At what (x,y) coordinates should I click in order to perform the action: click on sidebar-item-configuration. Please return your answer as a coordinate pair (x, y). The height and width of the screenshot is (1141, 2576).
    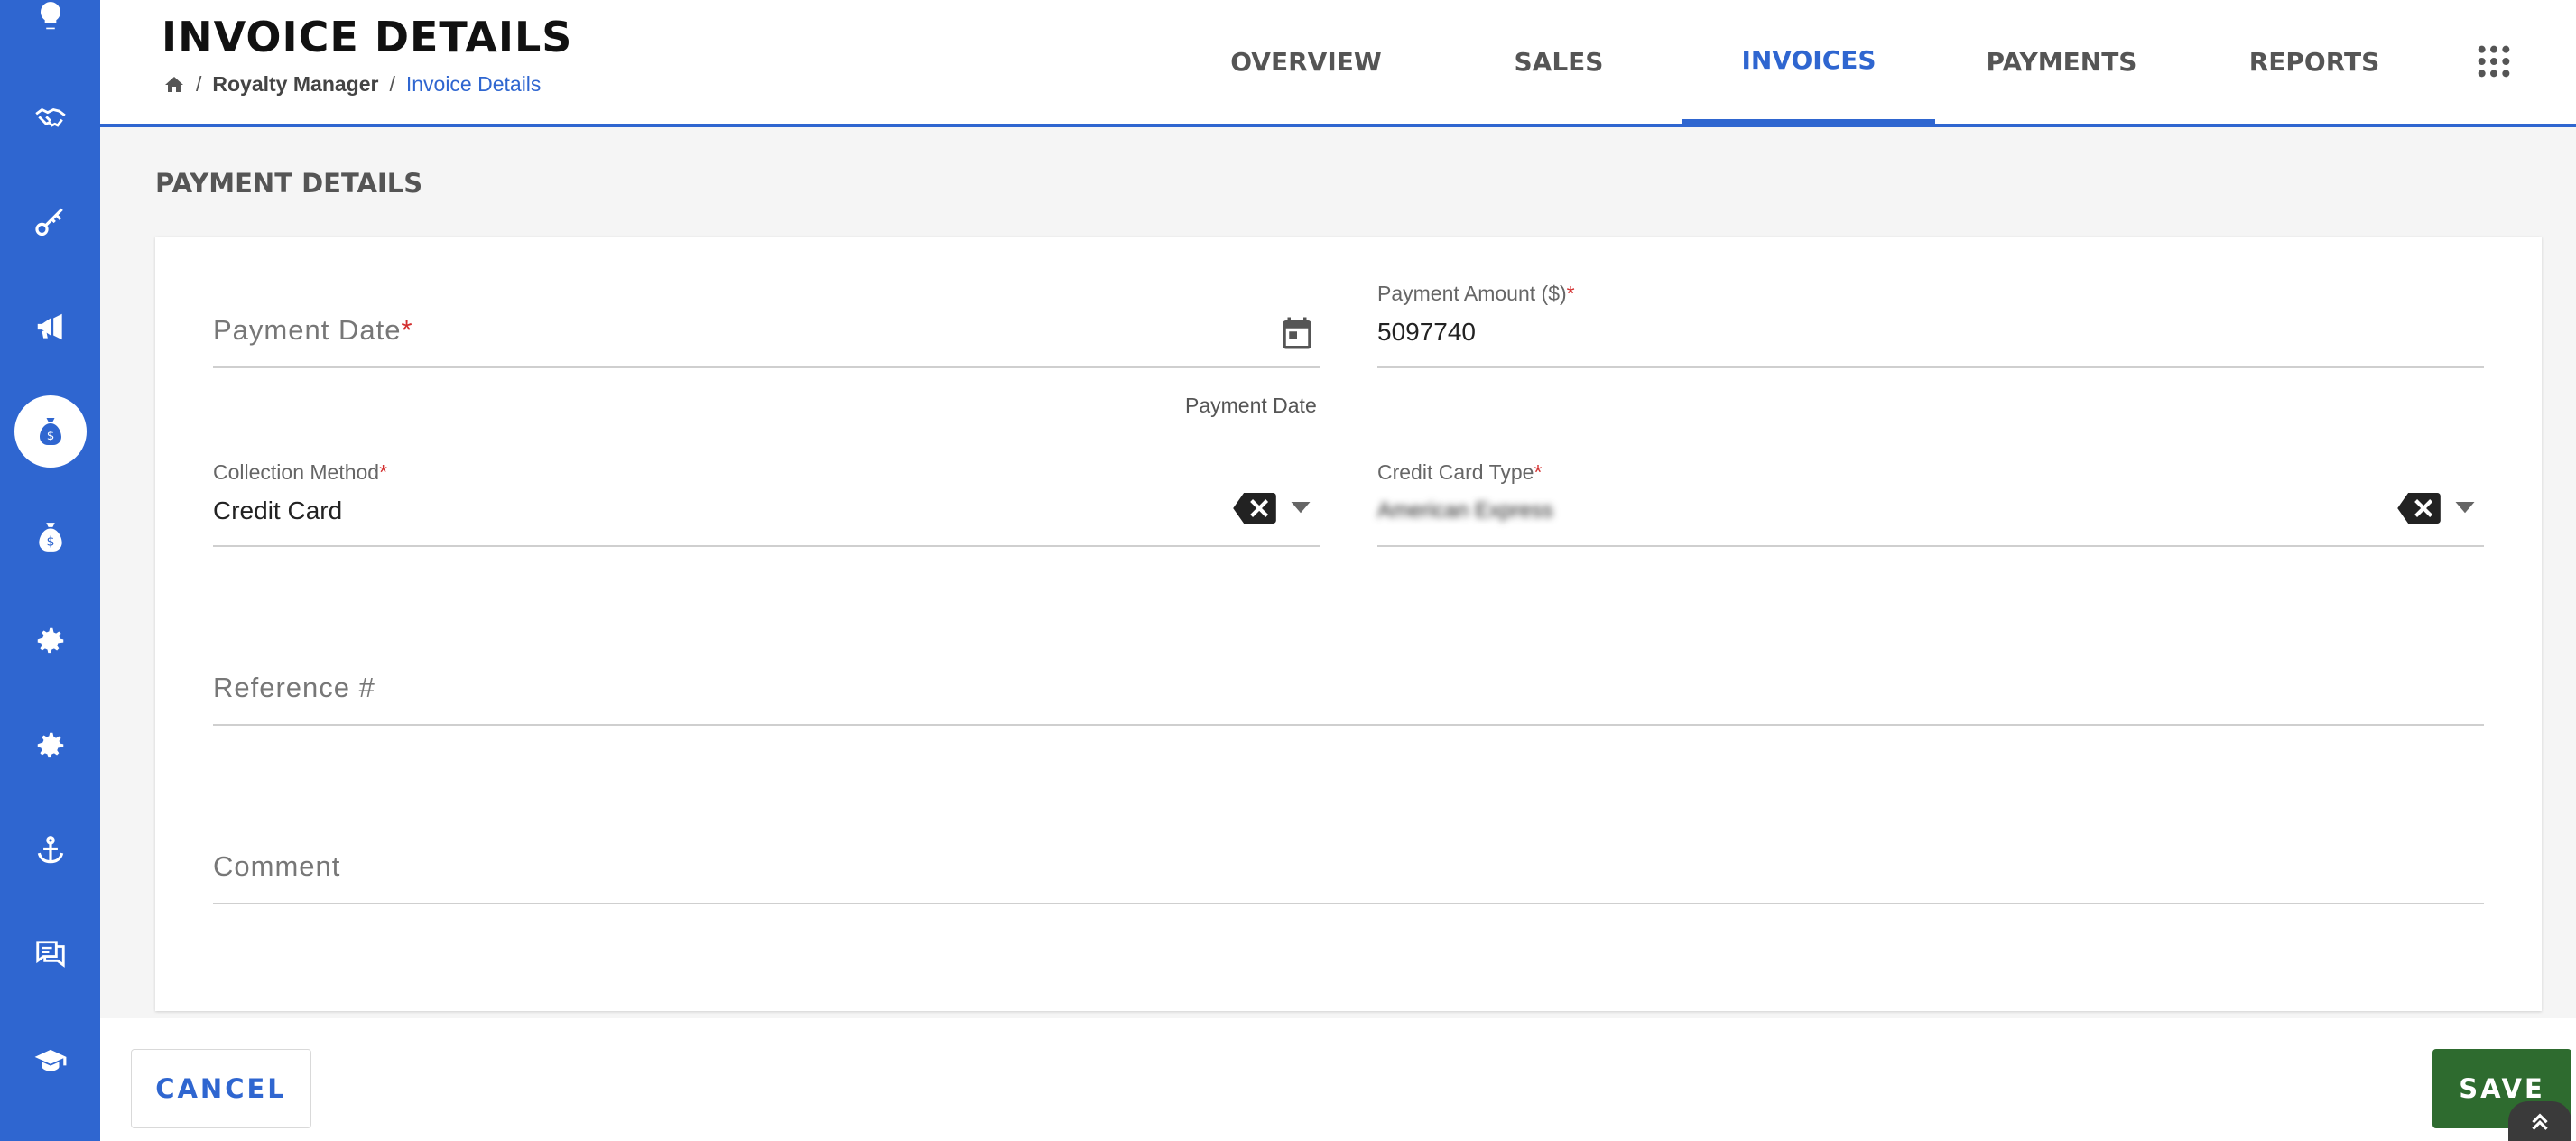
    Looking at the image, I should click on (50, 746).